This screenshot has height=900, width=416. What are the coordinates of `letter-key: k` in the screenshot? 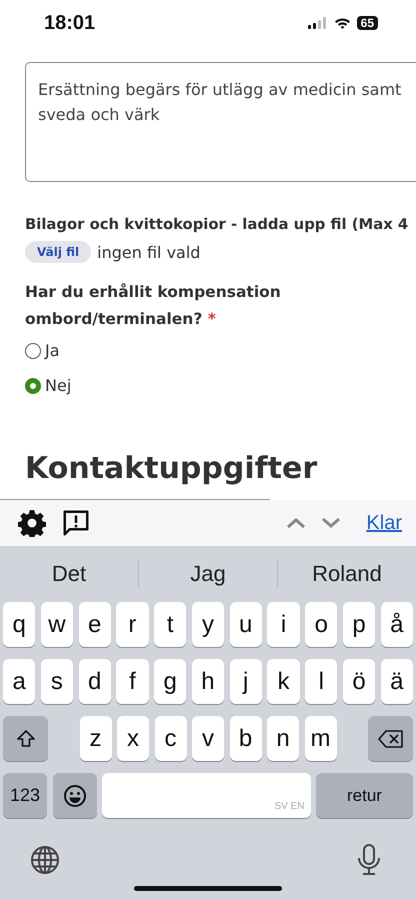 It's located at (283, 681).